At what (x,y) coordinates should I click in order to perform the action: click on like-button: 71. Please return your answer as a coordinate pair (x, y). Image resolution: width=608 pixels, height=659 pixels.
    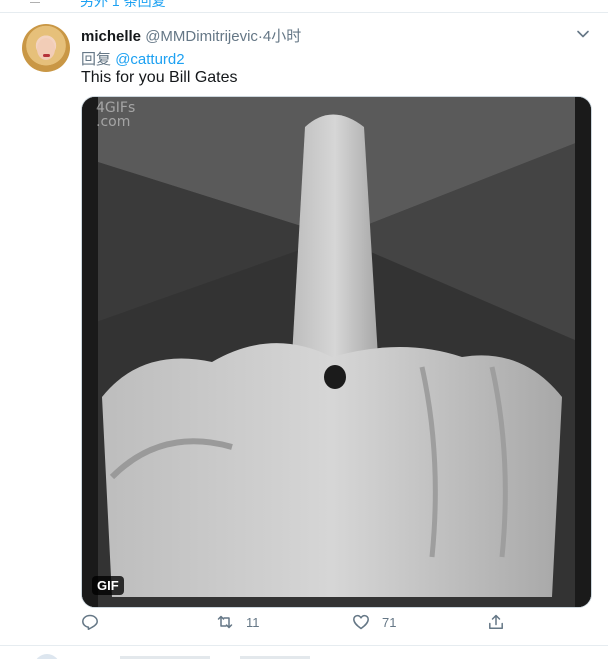
    Looking at the image, I should click on (374, 622).